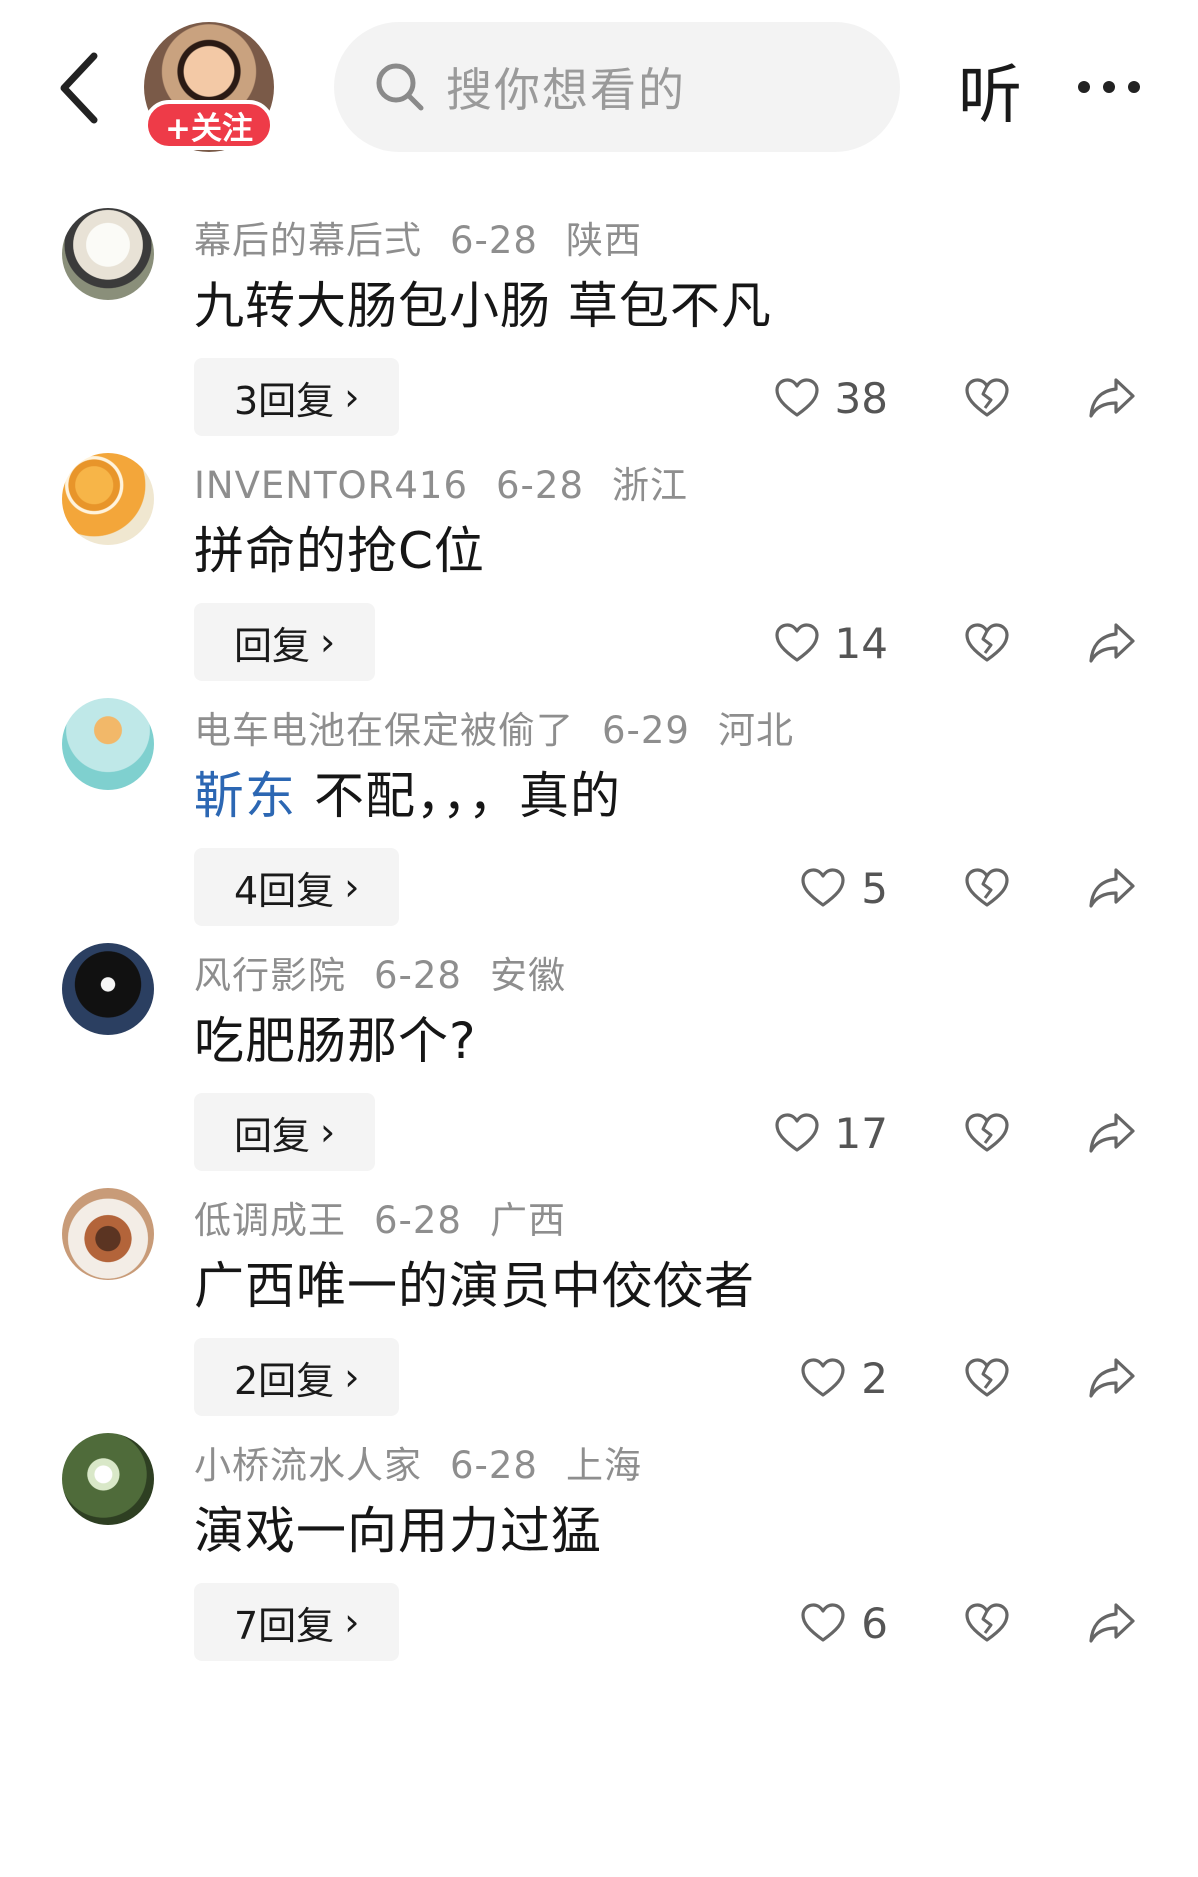 Image resolution: width=1198 pixels, height=1877 pixels. I want to click on comment-meta: 幕后的幕后弍 6-28 陕西, so click(432, 237).